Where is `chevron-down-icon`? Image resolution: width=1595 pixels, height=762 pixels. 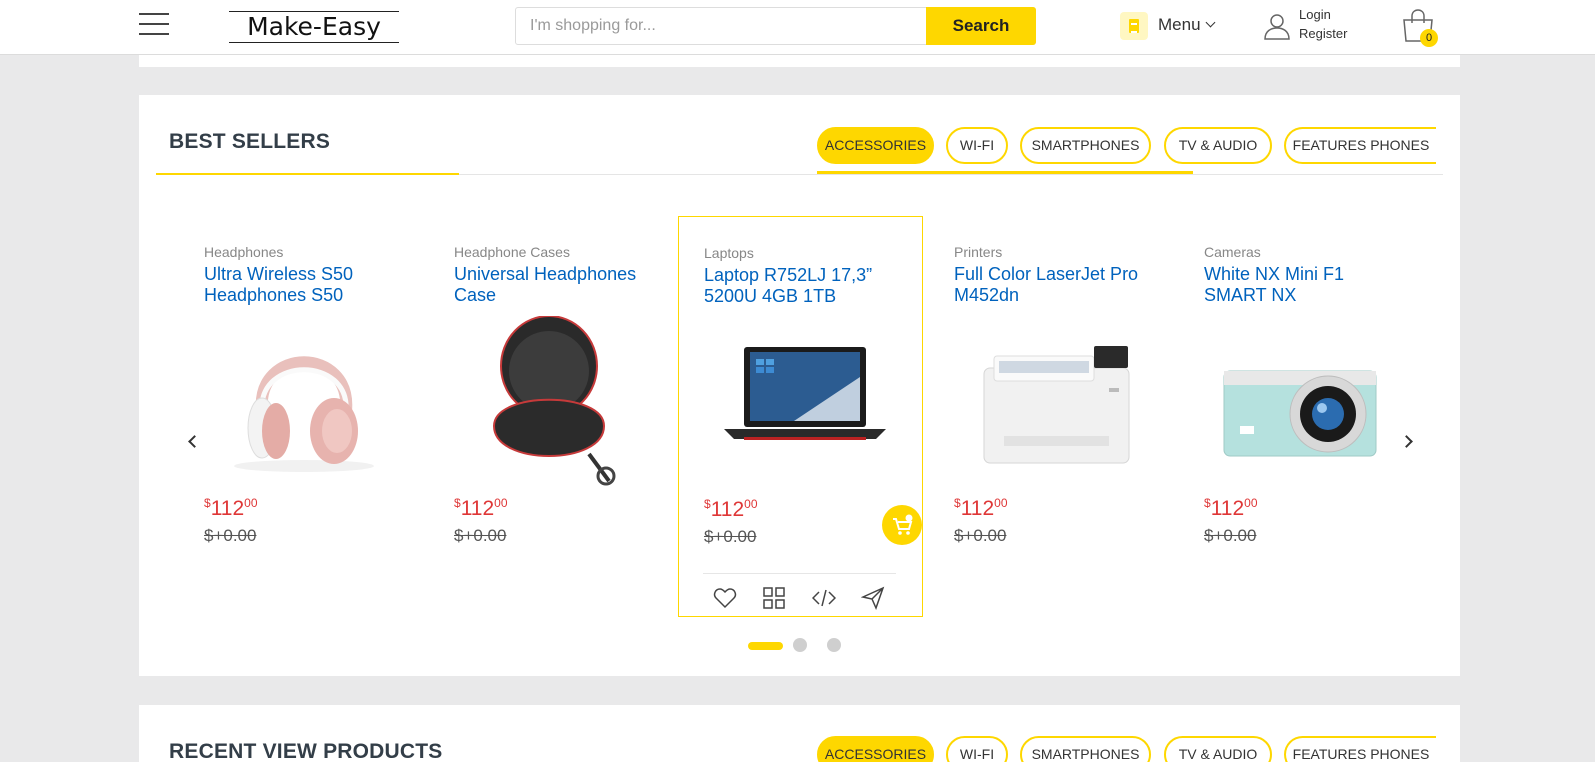 chevron-down-icon is located at coordinates (1210, 22).